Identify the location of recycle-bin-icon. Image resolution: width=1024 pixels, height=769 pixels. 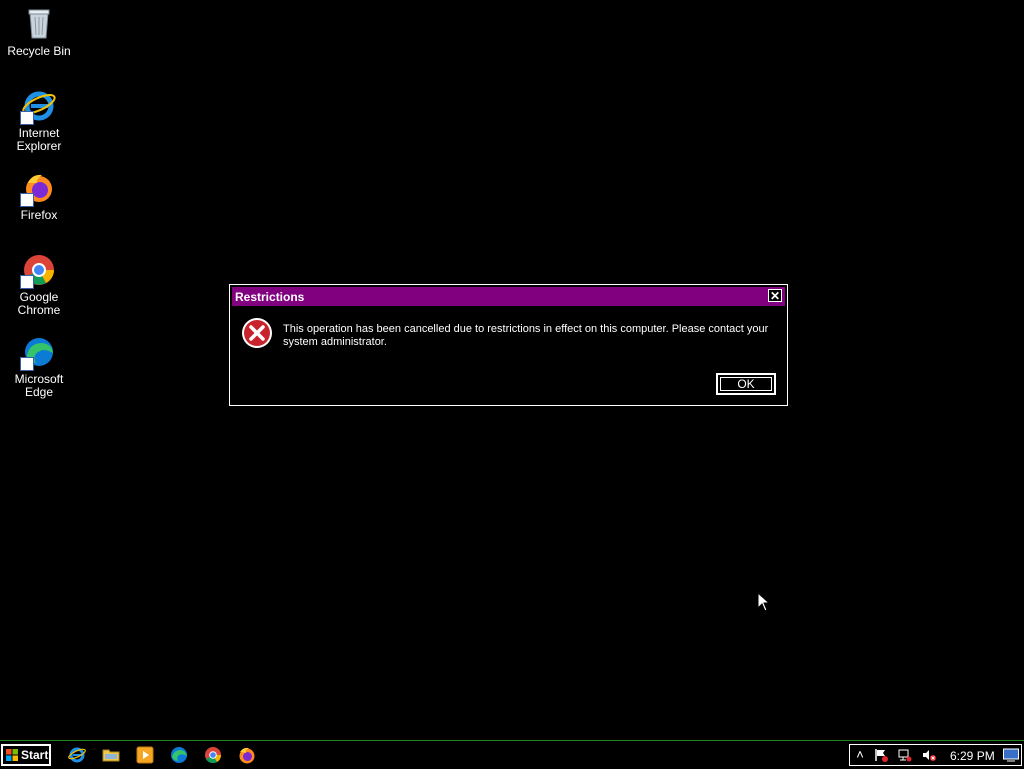
(39, 24).